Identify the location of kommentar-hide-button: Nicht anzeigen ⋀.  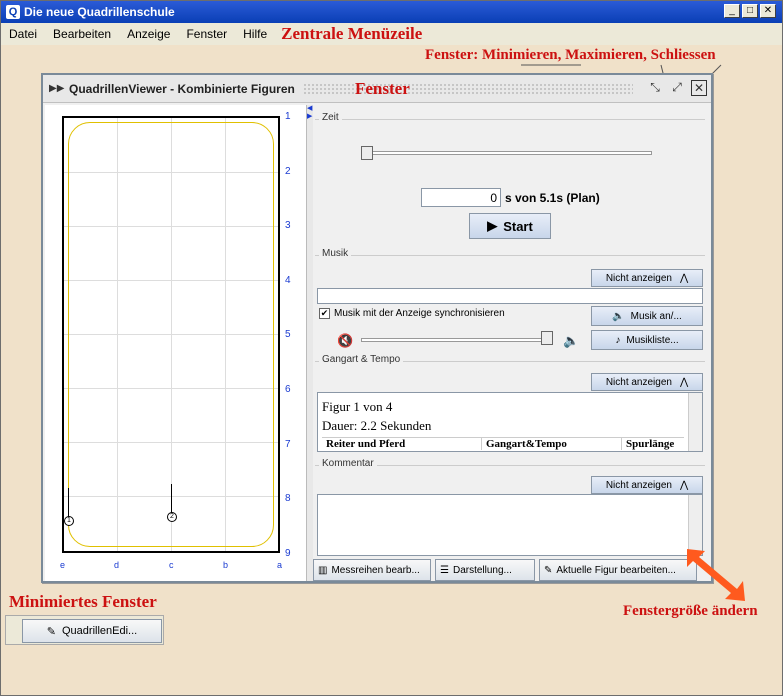
(647, 485).